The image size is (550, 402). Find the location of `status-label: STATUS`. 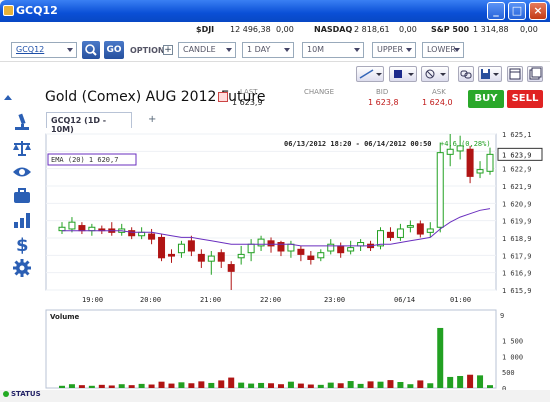

status-label: STATUS is located at coordinates (26, 394).